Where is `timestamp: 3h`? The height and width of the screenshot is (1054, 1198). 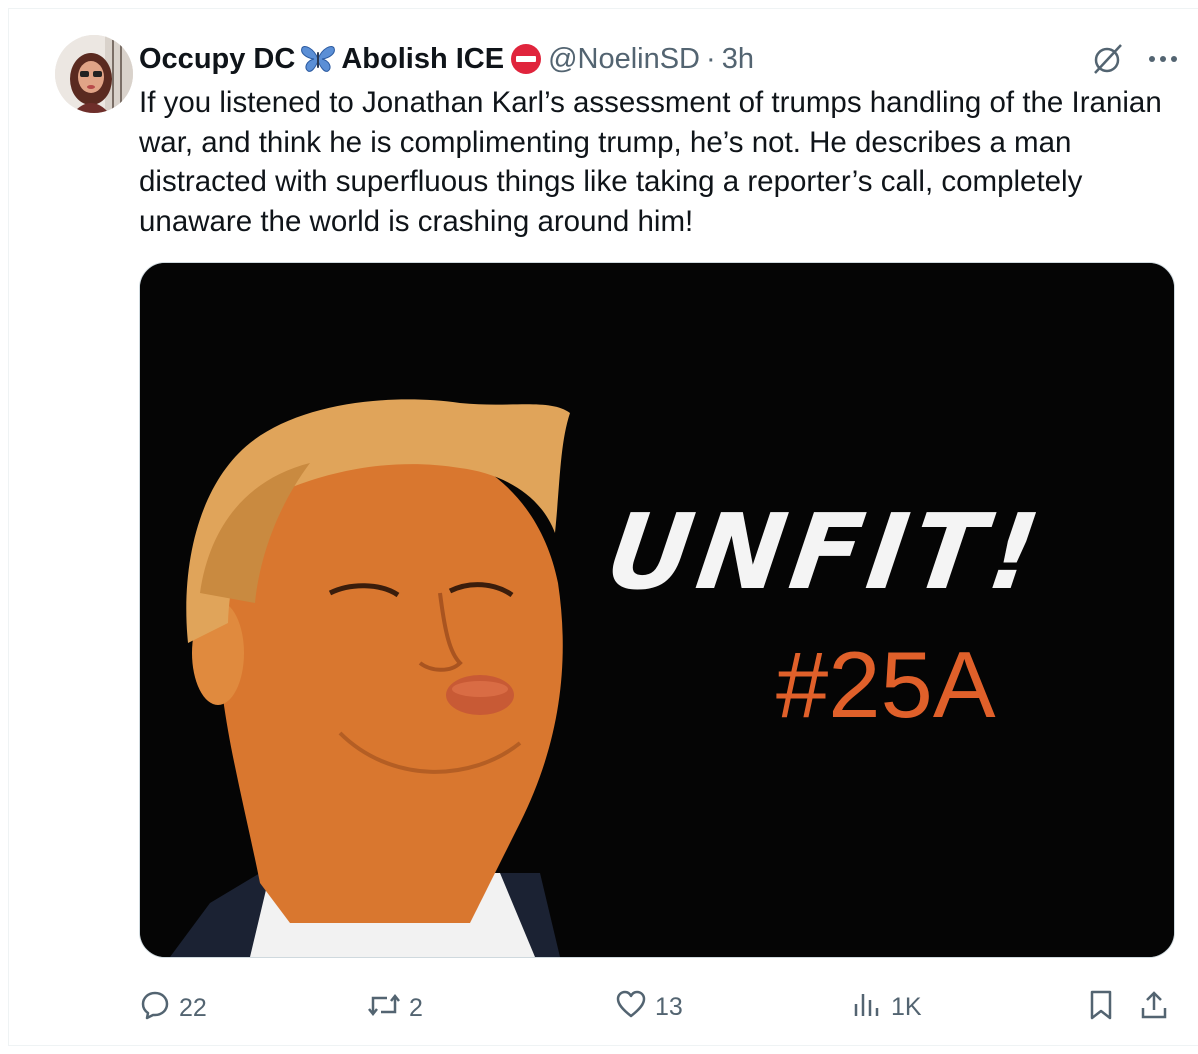 timestamp: 3h is located at coordinates (738, 59).